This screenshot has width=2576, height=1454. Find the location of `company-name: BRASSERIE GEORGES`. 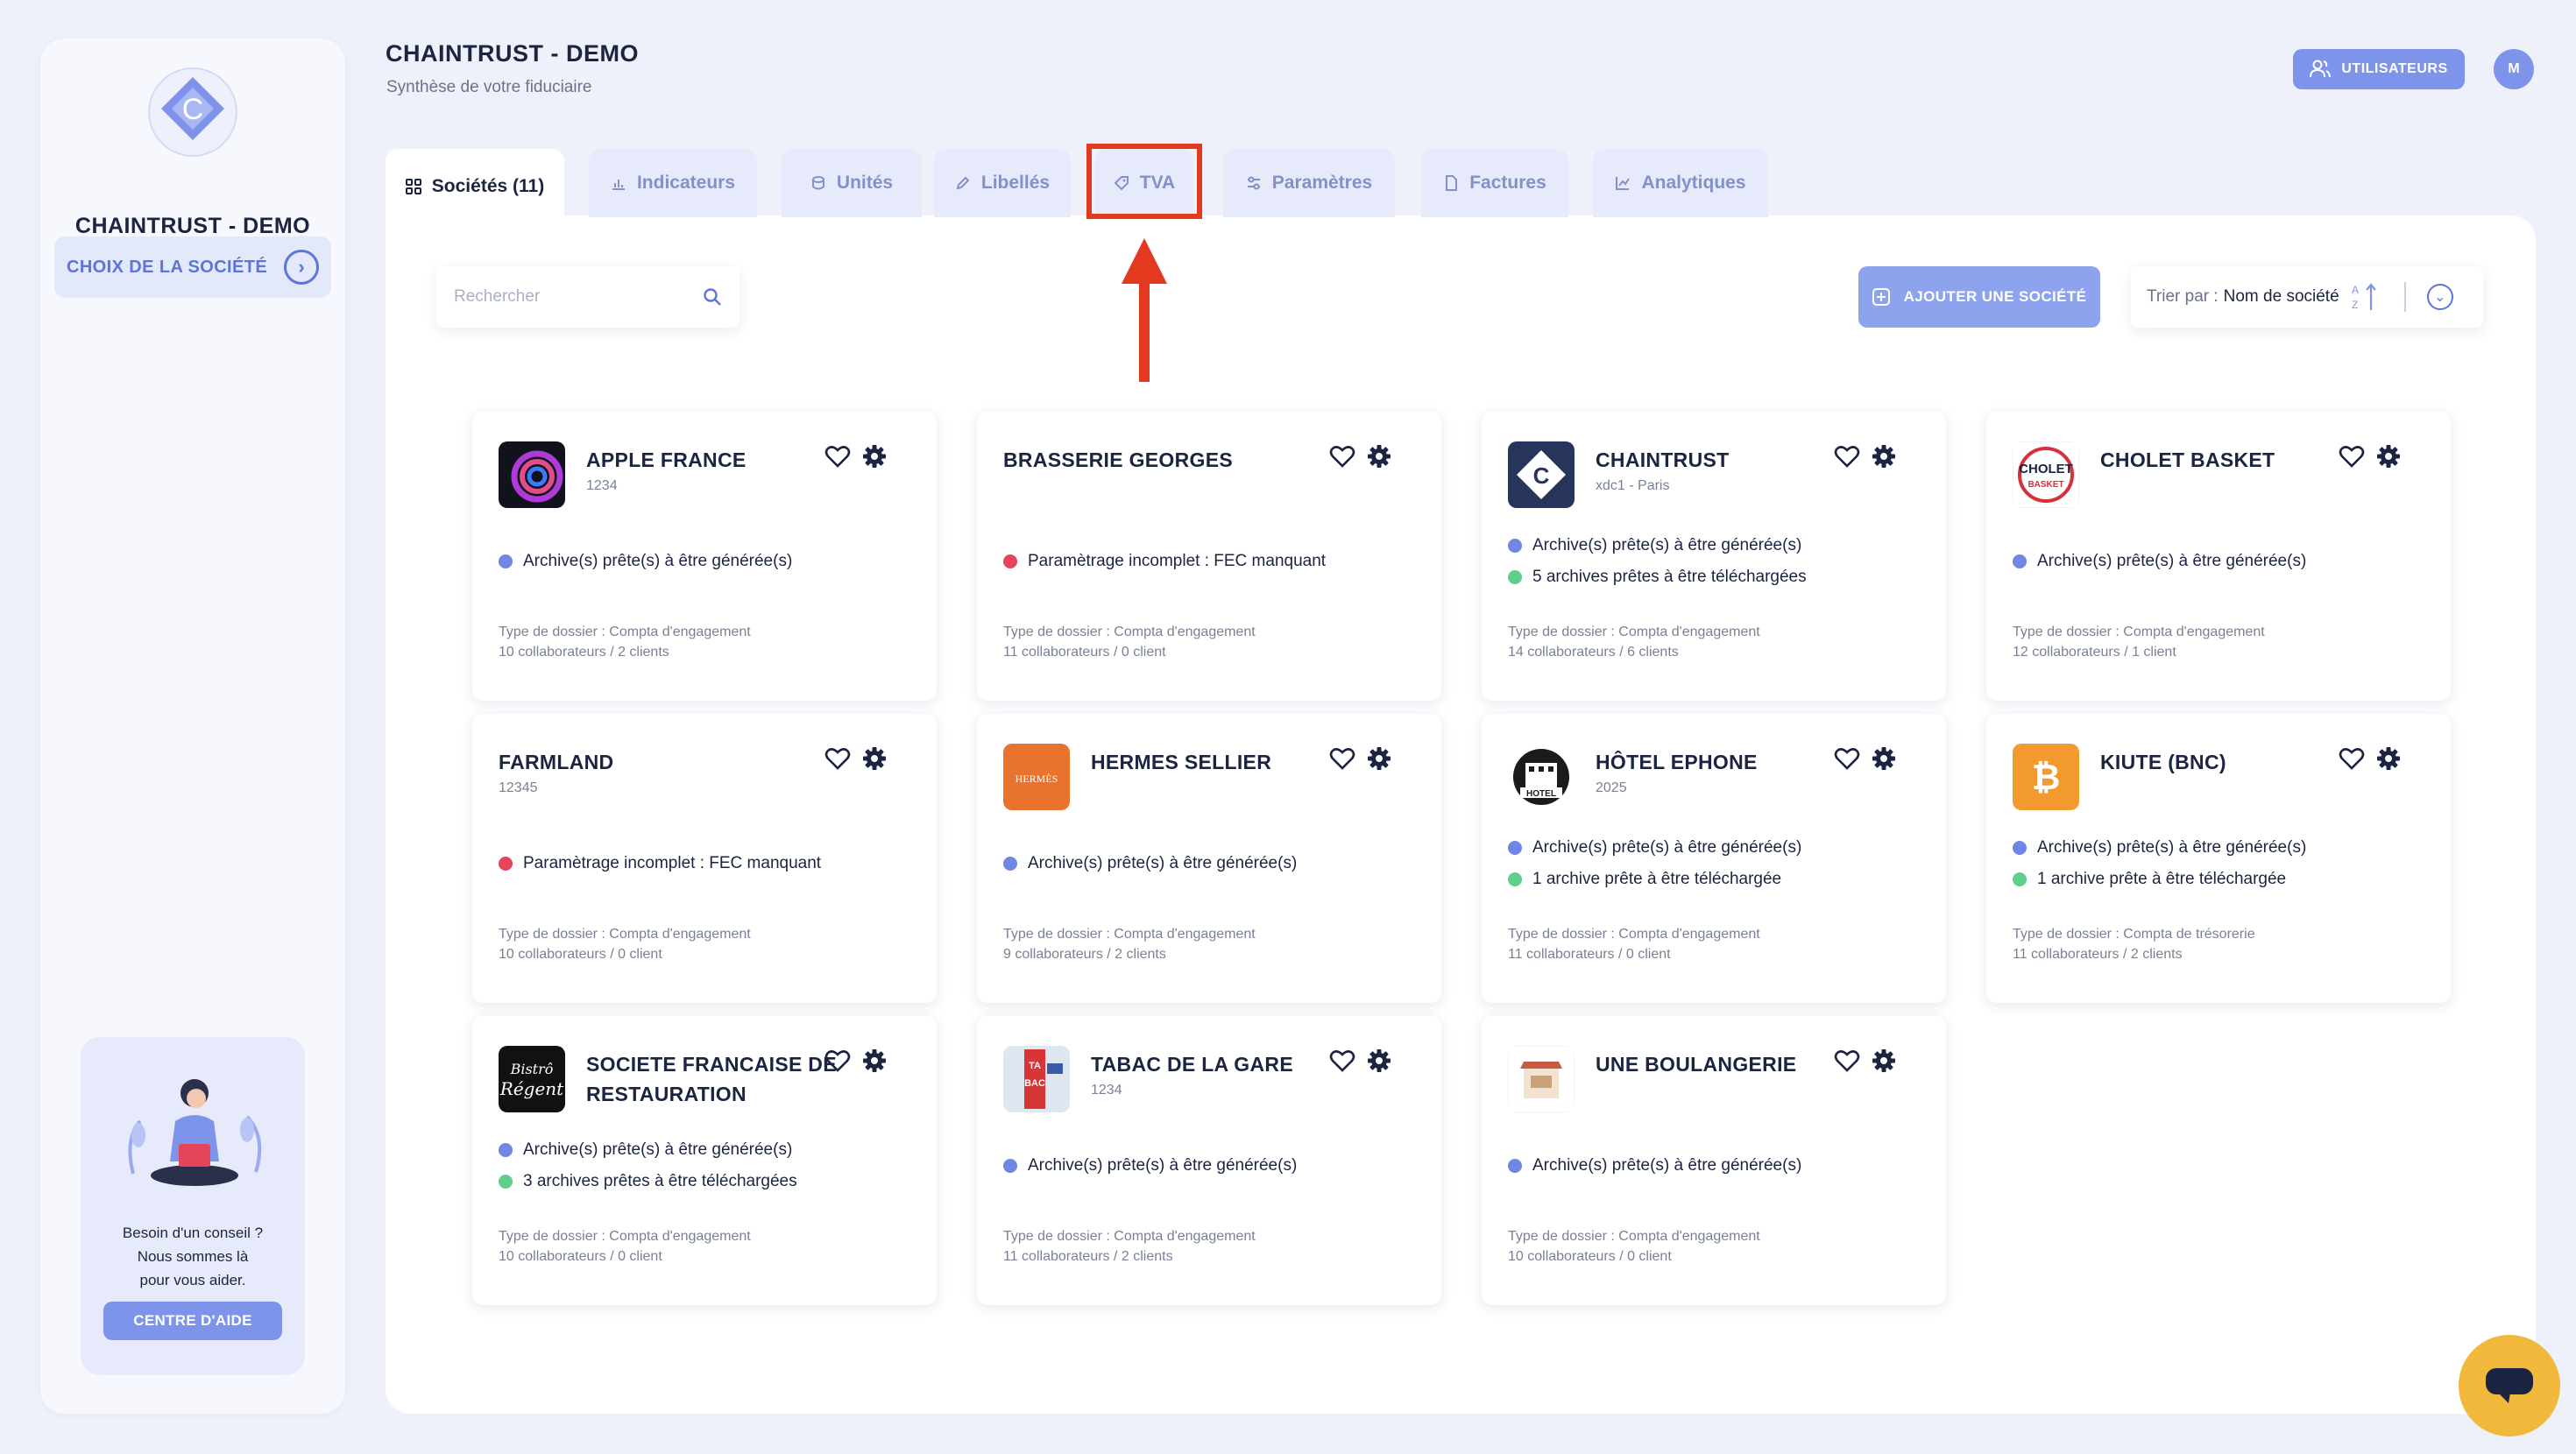

company-name: BRASSERIE GEORGES is located at coordinates (1130, 460).